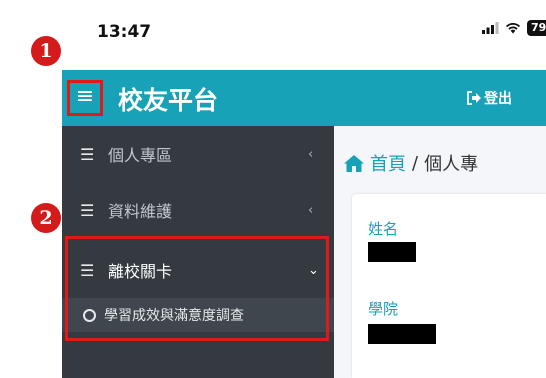 The width and height of the screenshot is (546, 378). I want to click on logout-button: 登出, so click(489, 98).